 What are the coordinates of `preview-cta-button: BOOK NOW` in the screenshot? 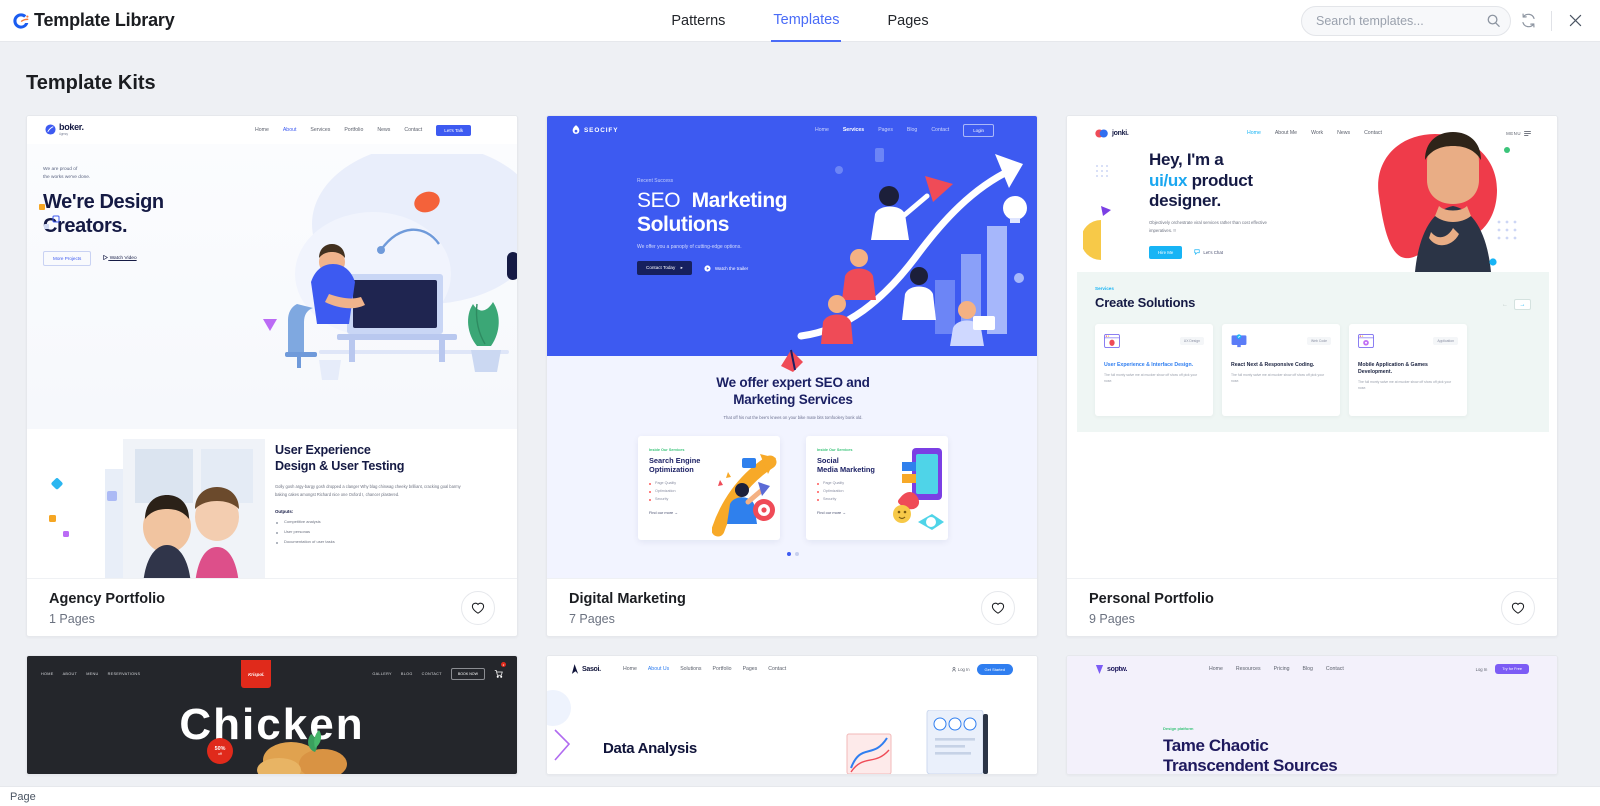 It's located at (467, 674).